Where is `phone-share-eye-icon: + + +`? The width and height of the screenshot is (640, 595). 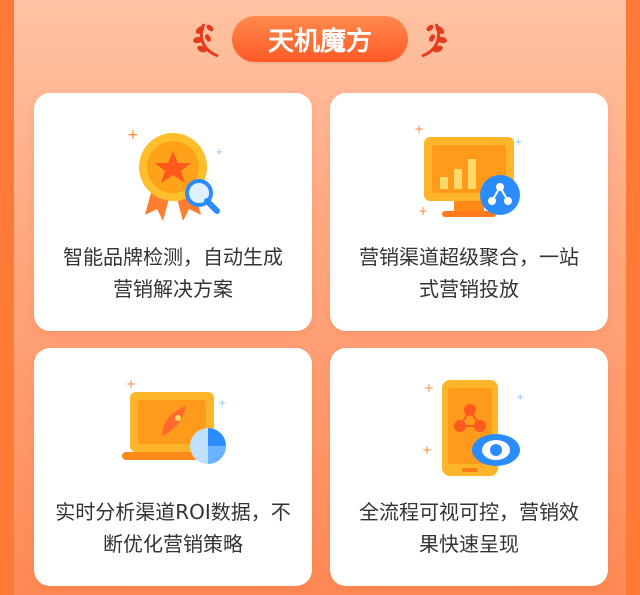 phone-share-eye-icon: + + + is located at coordinates (473, 428).